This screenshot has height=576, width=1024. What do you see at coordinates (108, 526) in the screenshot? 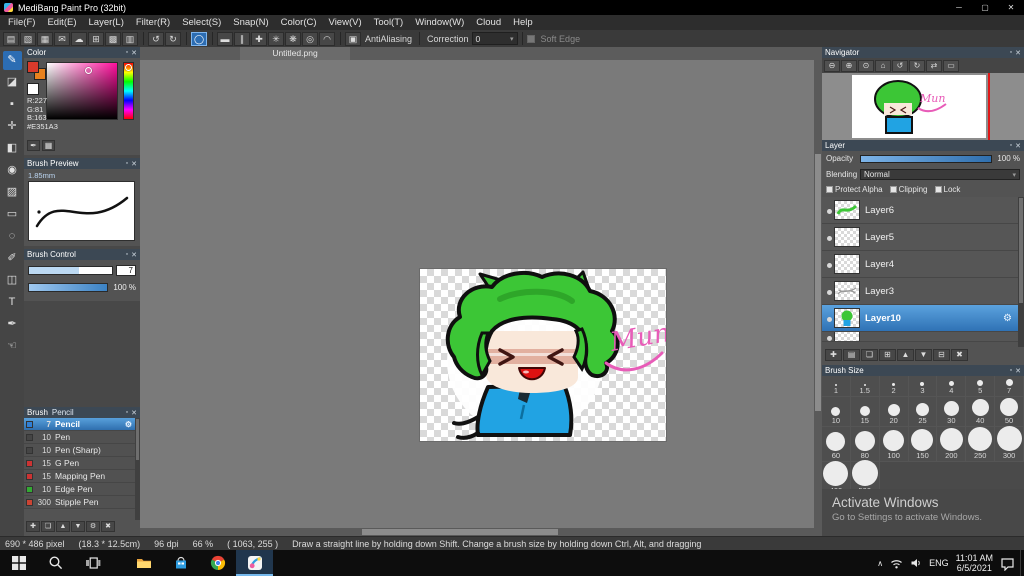
I see `delete-brush-icon: ✖` at bounding box center [108, 526].